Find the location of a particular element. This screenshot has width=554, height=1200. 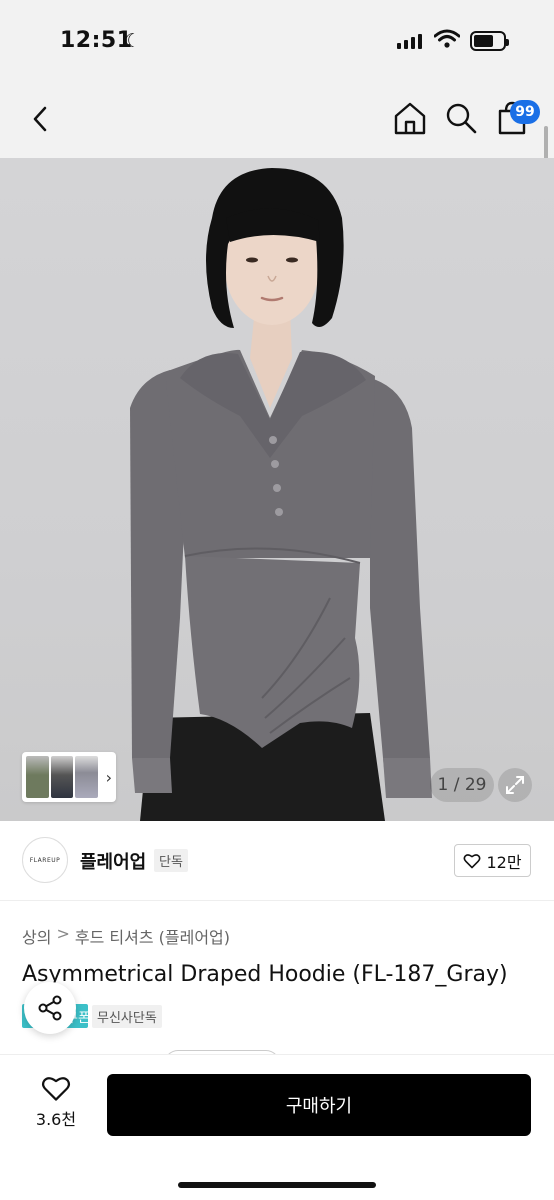

purchase-bar: 3.6천 구매하기 is located at coordinates (277, 1127).